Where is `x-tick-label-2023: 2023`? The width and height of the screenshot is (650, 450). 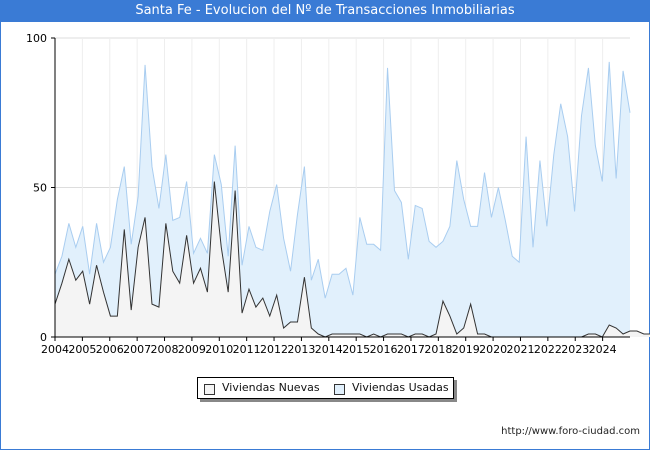
x-tick-label-2023: 2023 is located at coordinates (575, 349).